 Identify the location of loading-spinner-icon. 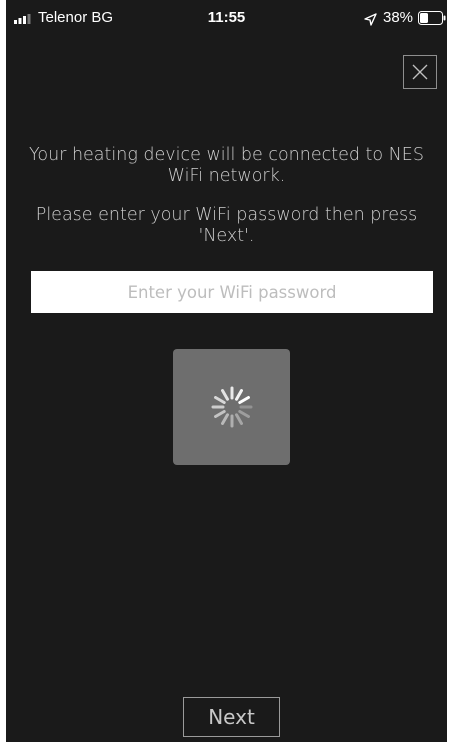
(231, 407).